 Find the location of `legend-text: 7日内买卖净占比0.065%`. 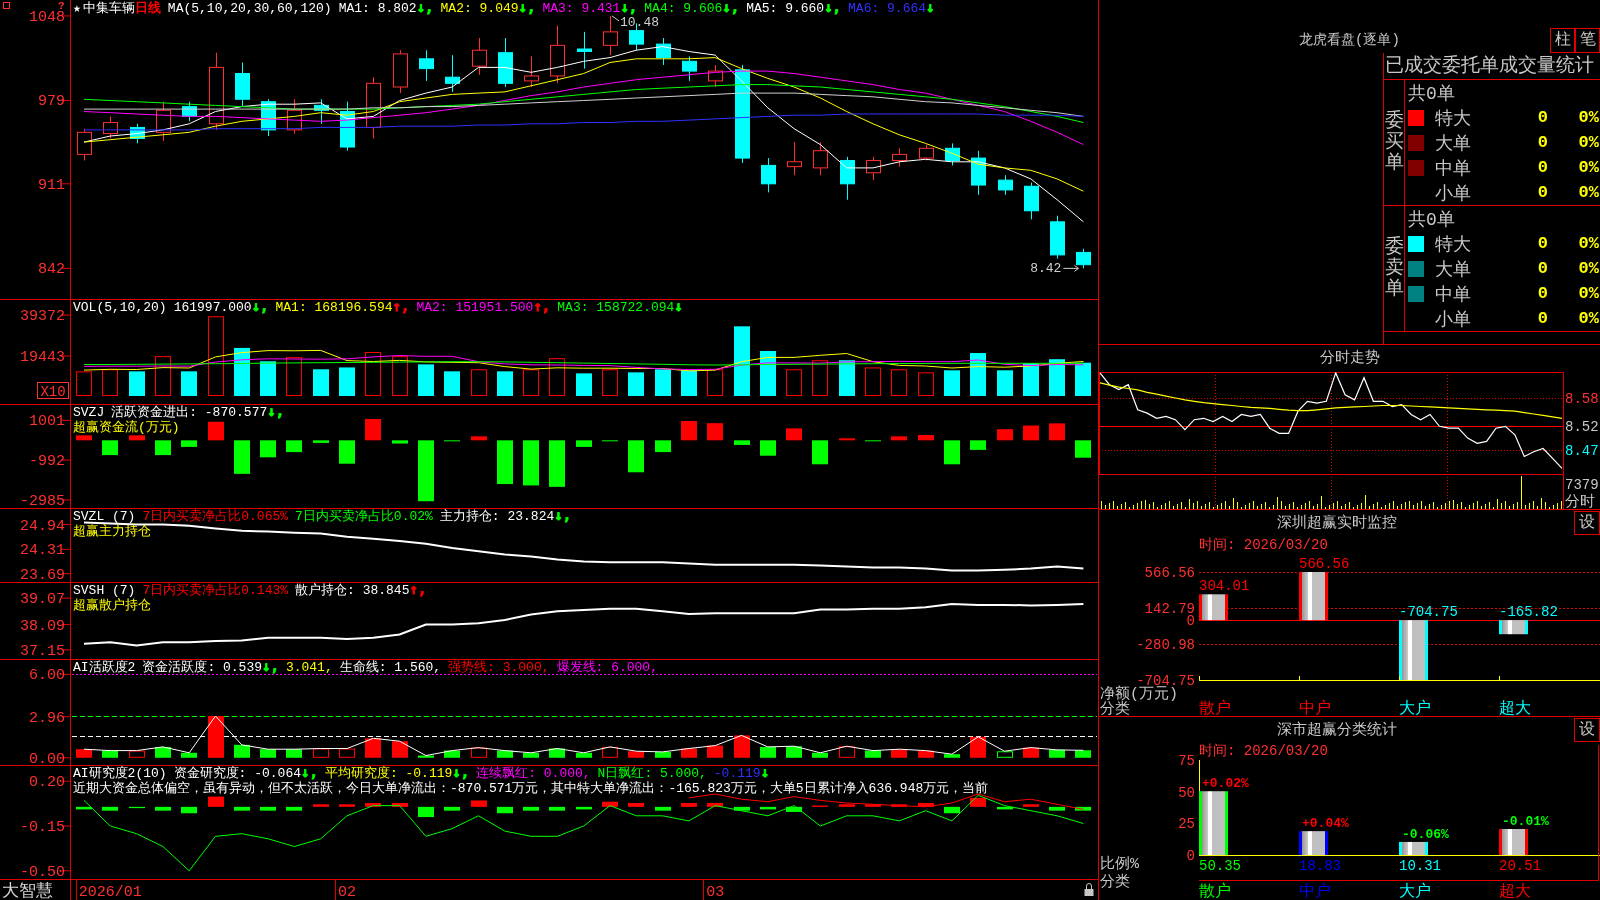

legend-text: 7日内买卖净占比0.065% is located at coordinates (215, 516).